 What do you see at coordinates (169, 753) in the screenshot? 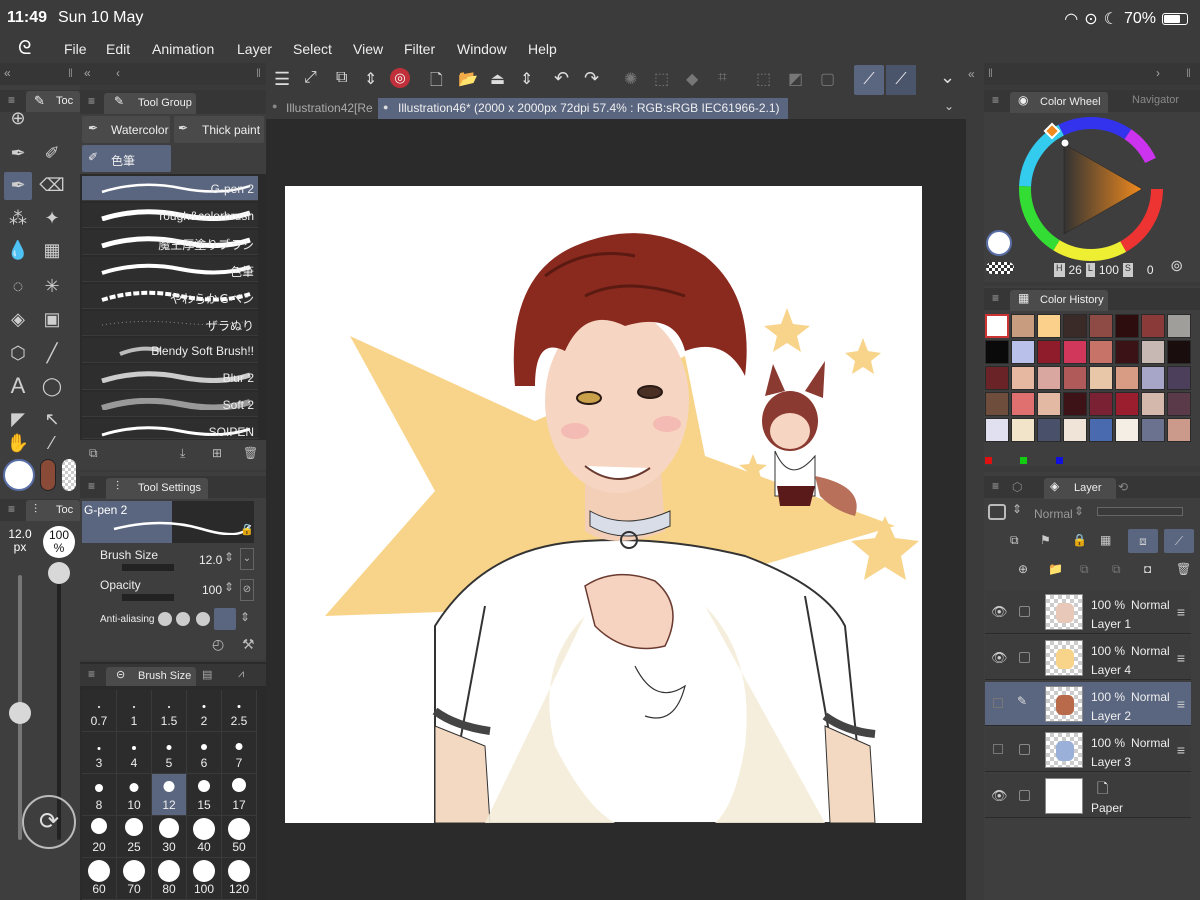
I see `brush-size-cell: 5` at bounding box center [169, 753].